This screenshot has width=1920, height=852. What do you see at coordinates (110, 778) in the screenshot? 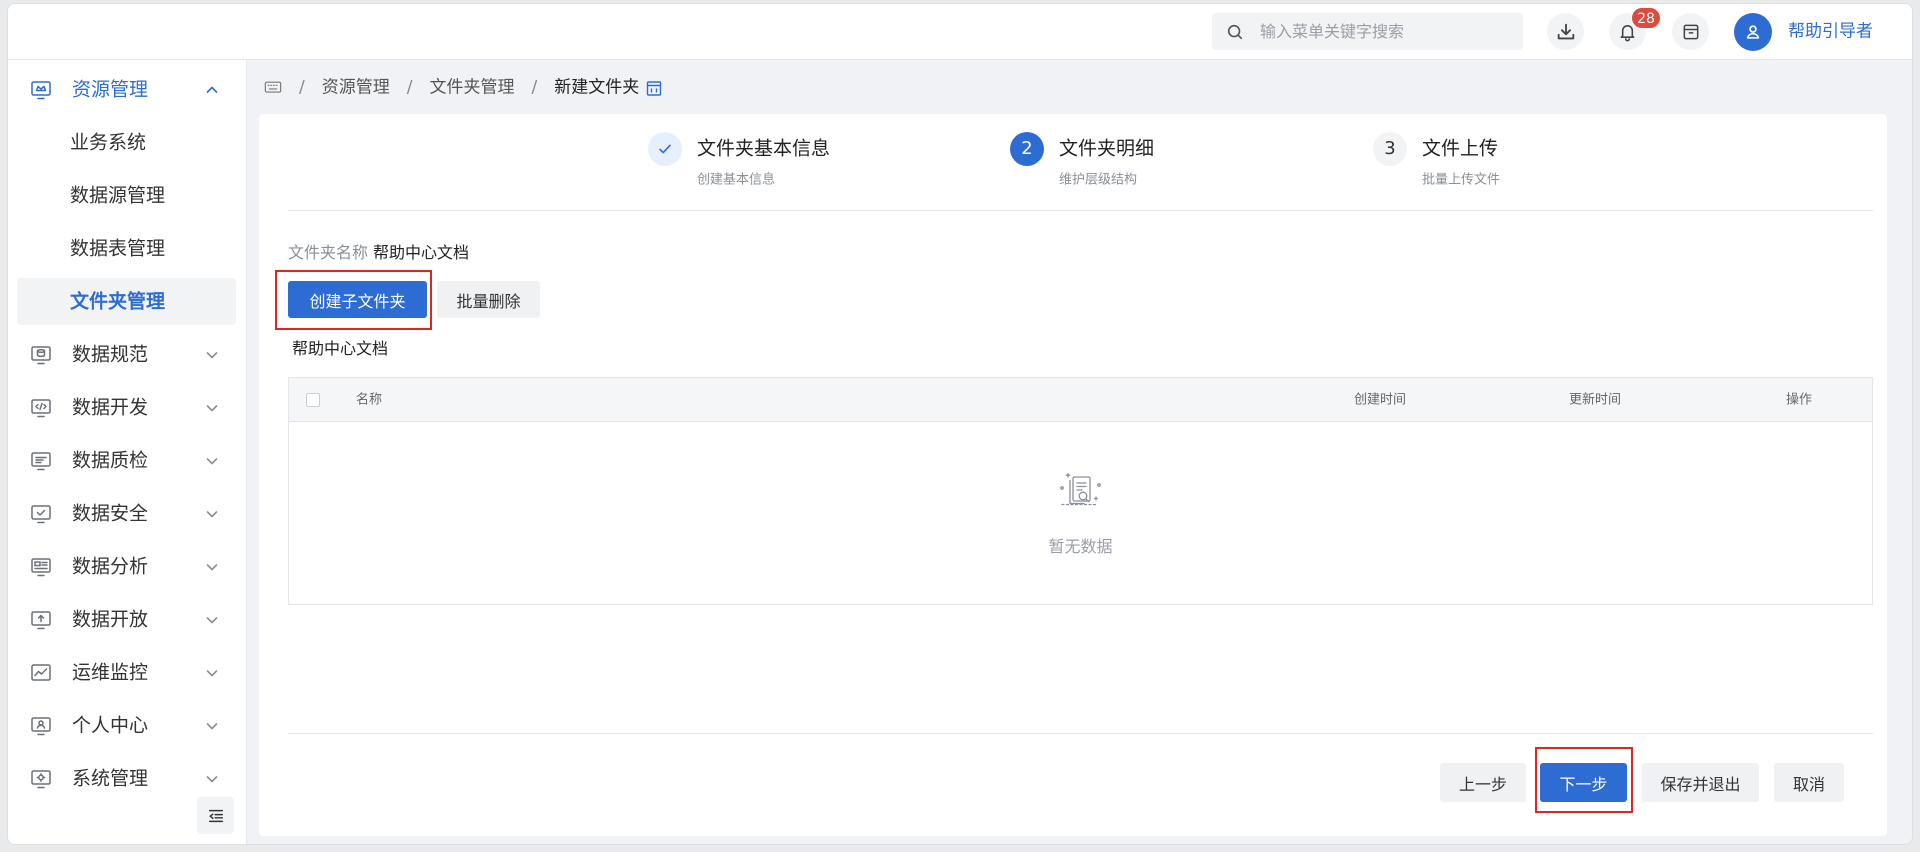
I see `sidebar-item-label: 系统管理` at bounding box center [110, 778].